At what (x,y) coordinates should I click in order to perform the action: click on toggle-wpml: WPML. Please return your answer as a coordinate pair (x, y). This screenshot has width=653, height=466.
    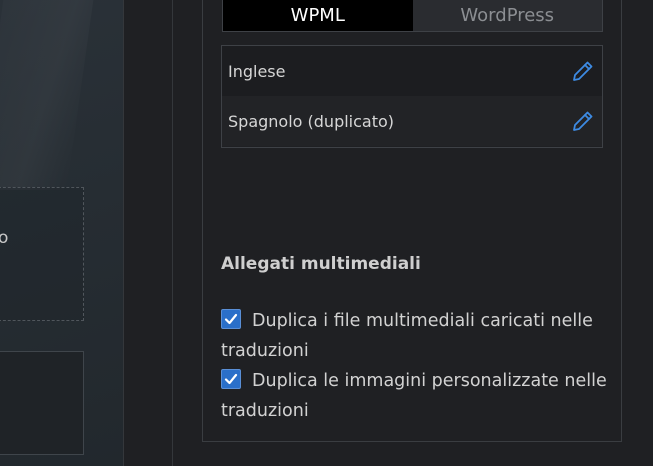
    Looking at the image, I should click on (318, 15).